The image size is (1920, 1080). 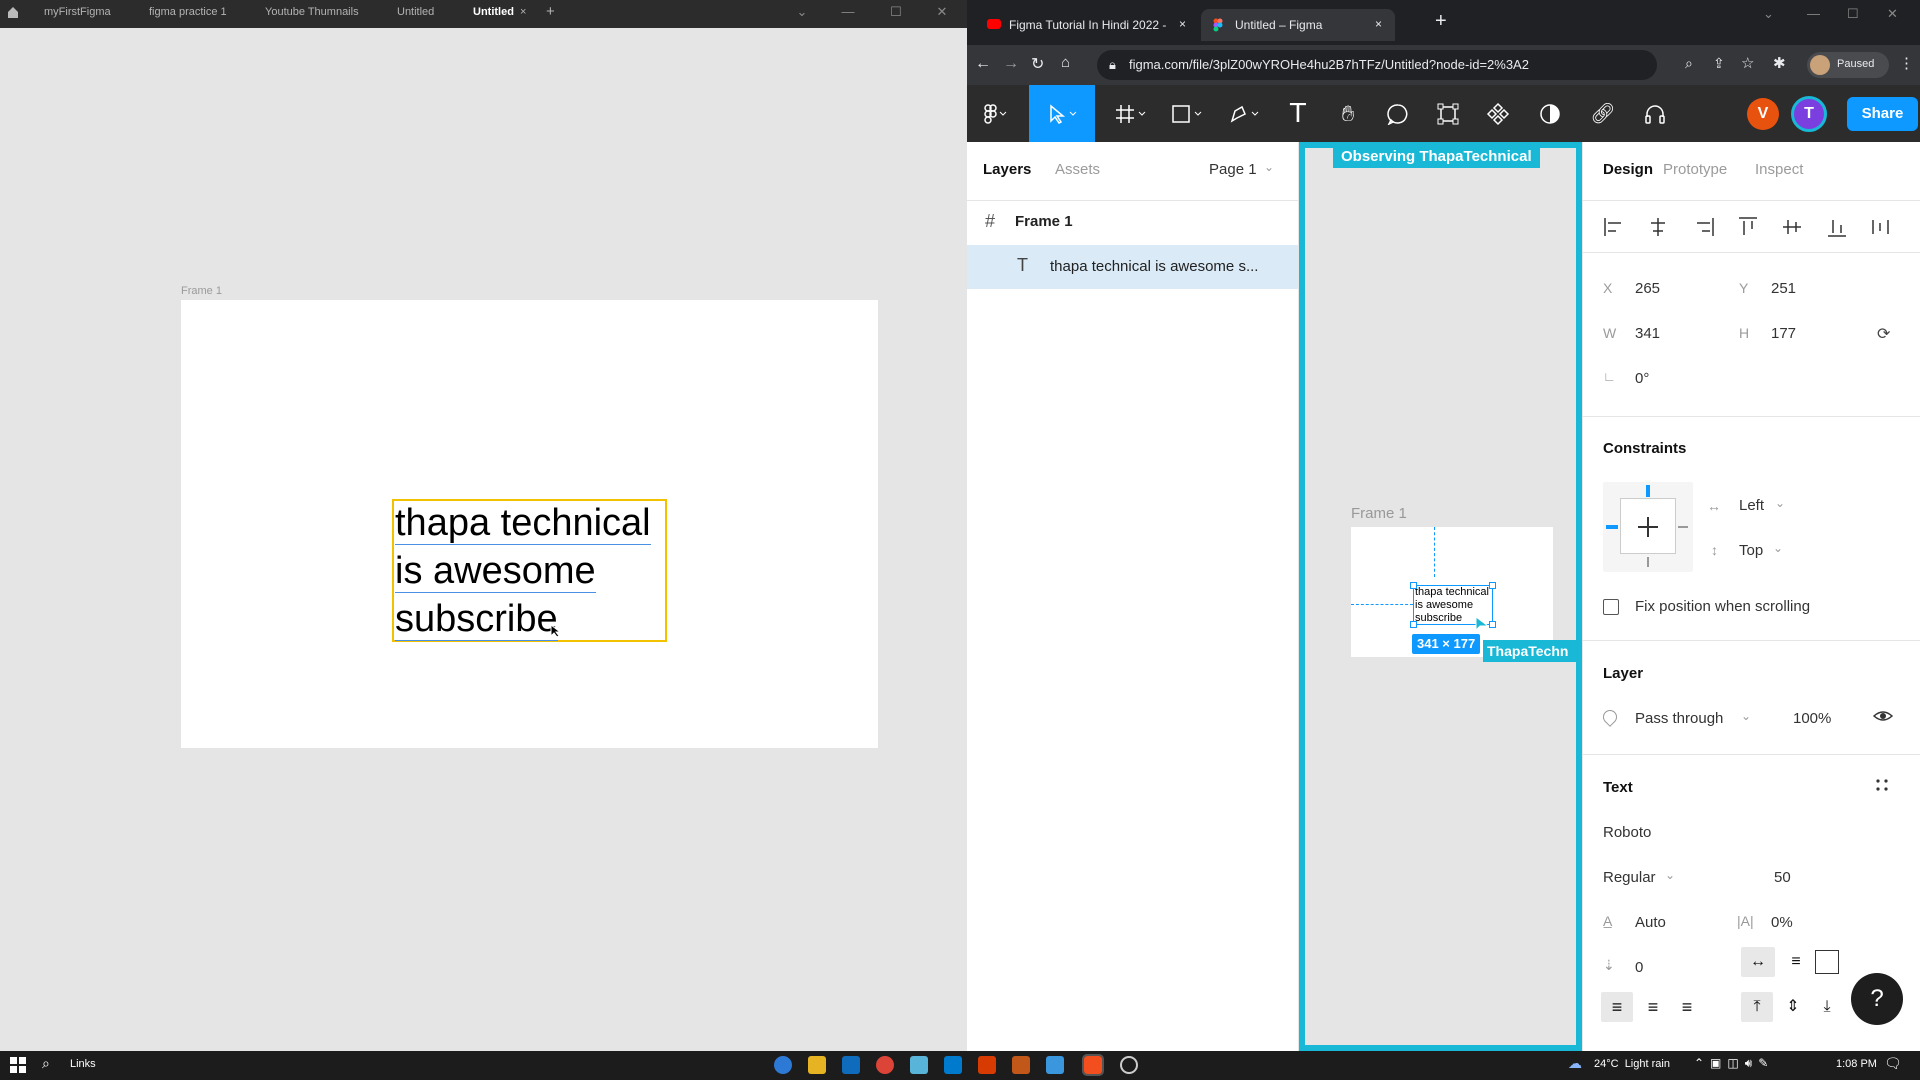 I want to click on office-icon, so click(x=987, y=1065).